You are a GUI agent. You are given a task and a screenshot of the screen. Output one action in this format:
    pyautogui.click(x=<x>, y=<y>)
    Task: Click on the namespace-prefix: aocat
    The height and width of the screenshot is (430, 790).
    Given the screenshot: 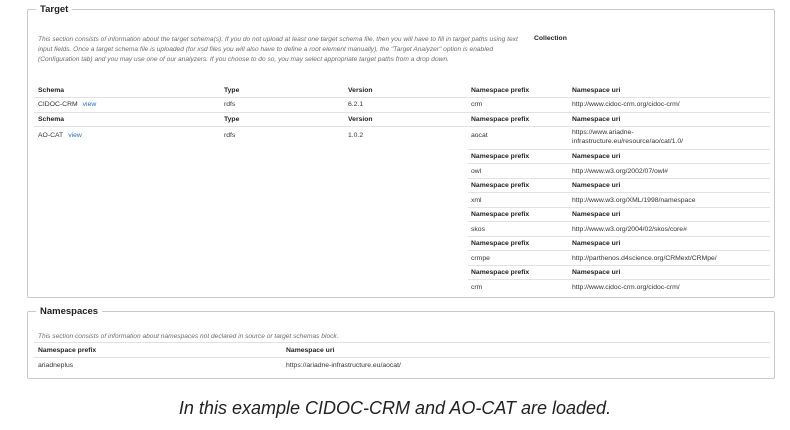 What is the action you would take?
    pyautogui.click(x=479, y=135)
    